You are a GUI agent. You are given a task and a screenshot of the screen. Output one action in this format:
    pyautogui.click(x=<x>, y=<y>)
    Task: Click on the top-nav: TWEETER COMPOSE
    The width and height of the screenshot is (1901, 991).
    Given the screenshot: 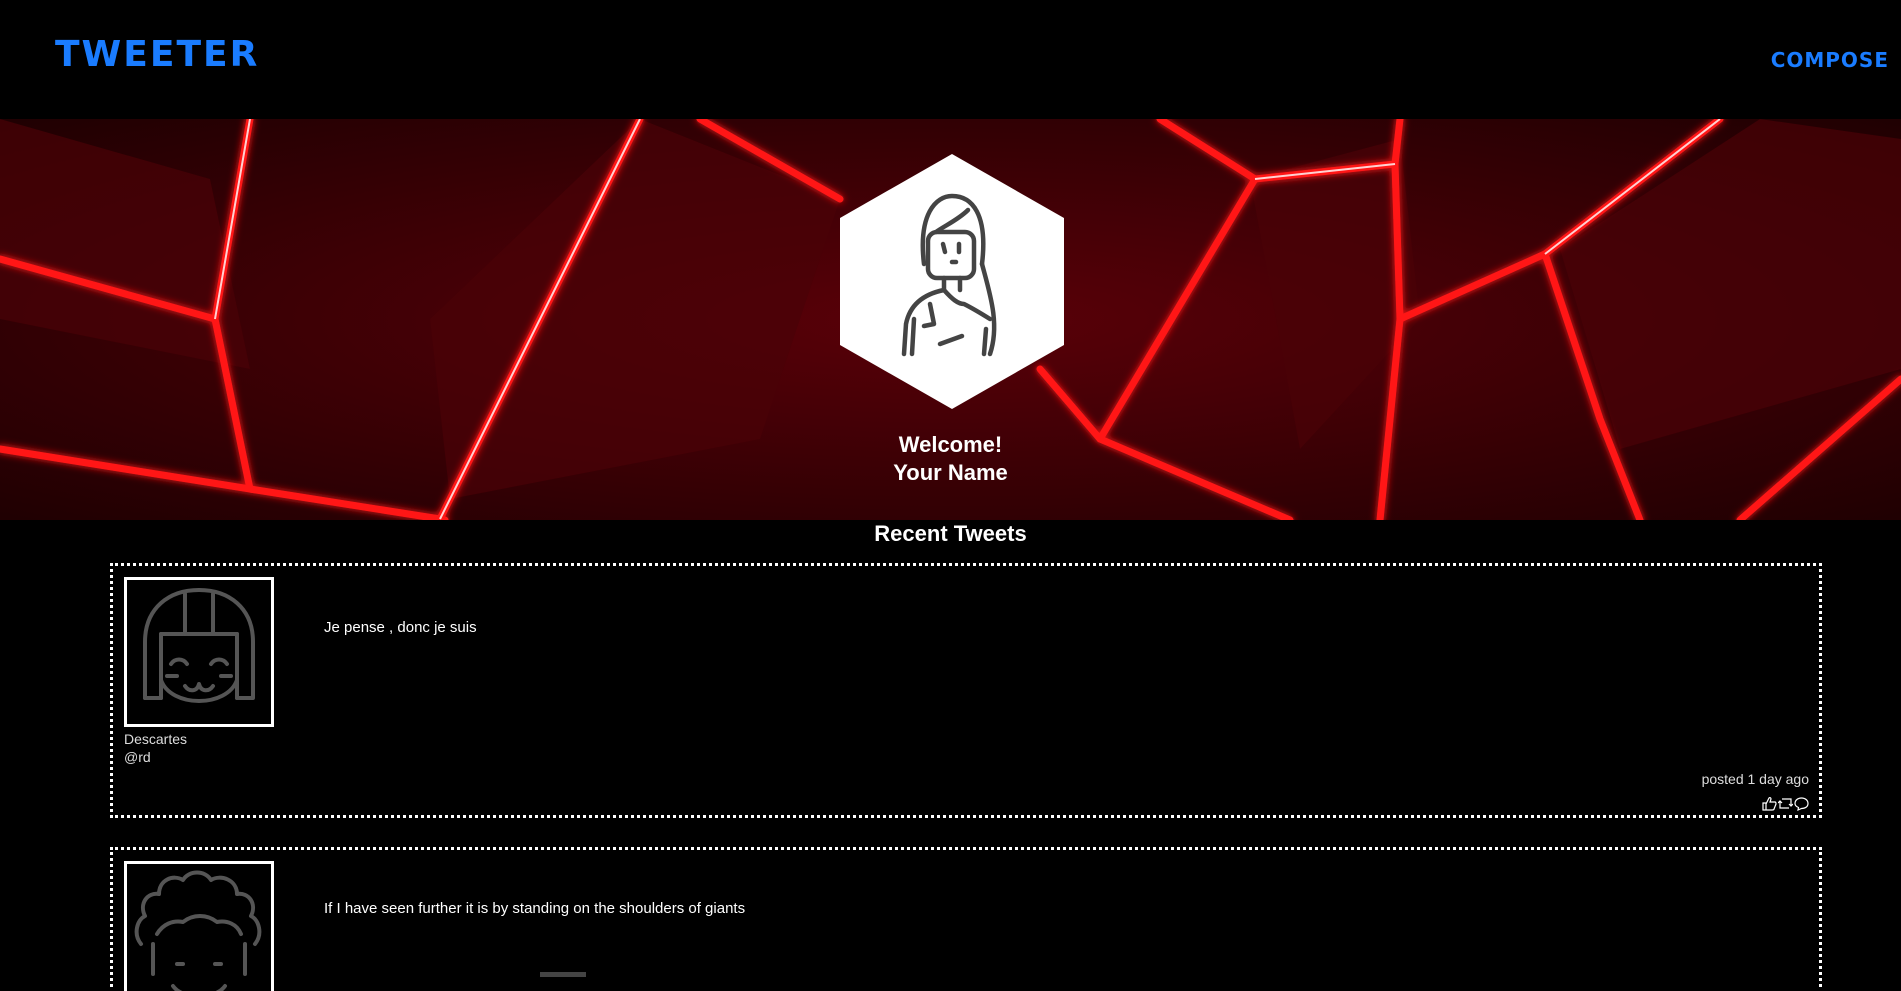 What is the action you would take?
    pyautogui.click(x=950, y=59)
    